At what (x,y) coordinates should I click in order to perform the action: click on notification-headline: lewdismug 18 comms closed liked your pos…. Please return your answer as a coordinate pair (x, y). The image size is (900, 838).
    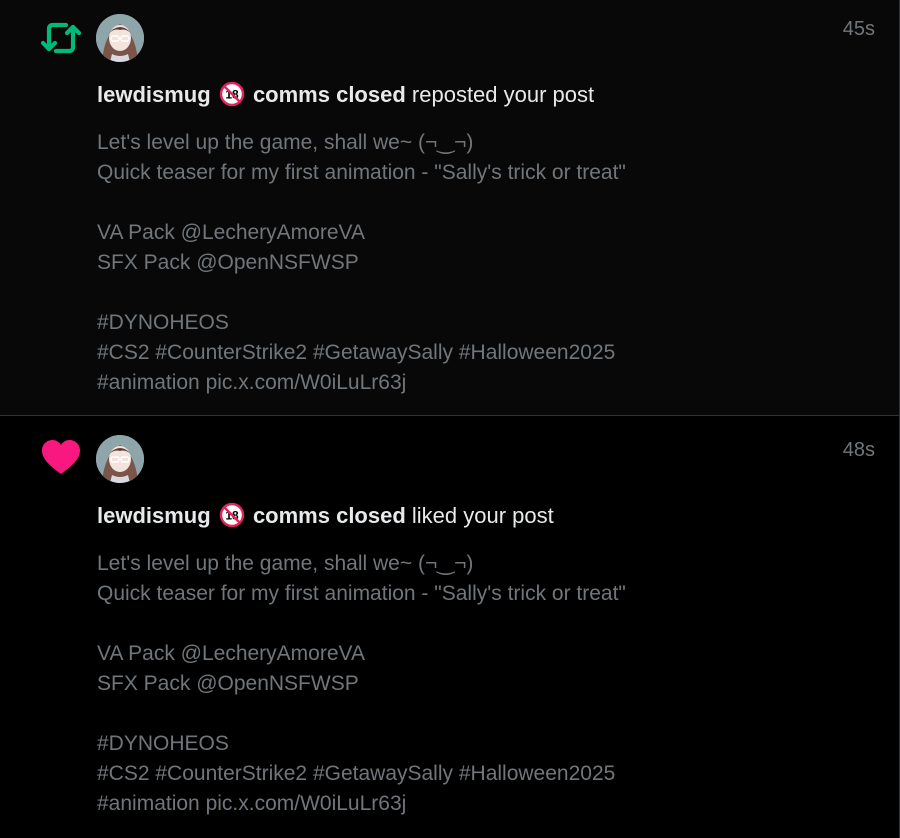
    Looking at the image, I should click on (325, 516).